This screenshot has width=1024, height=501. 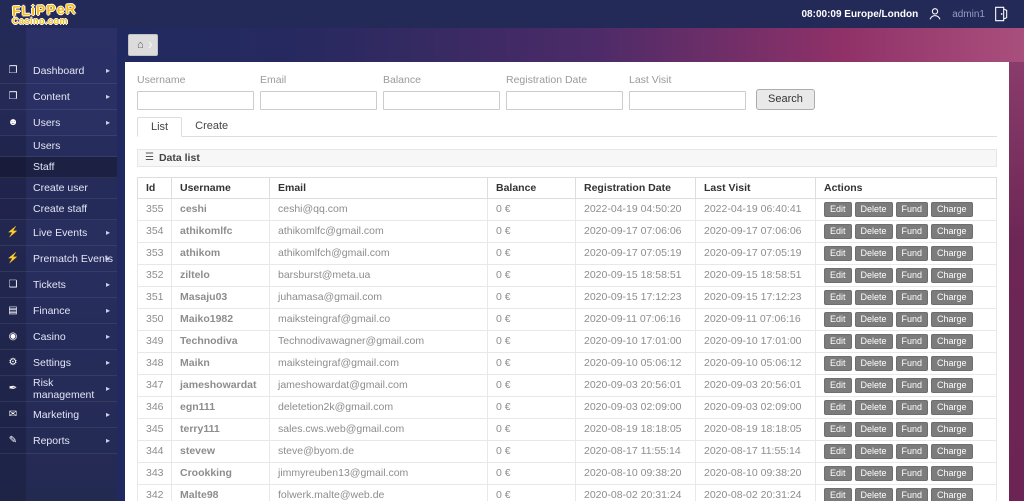 I want to click on logo: FLiPPeR Casino.com, so click(x=58, y=13).